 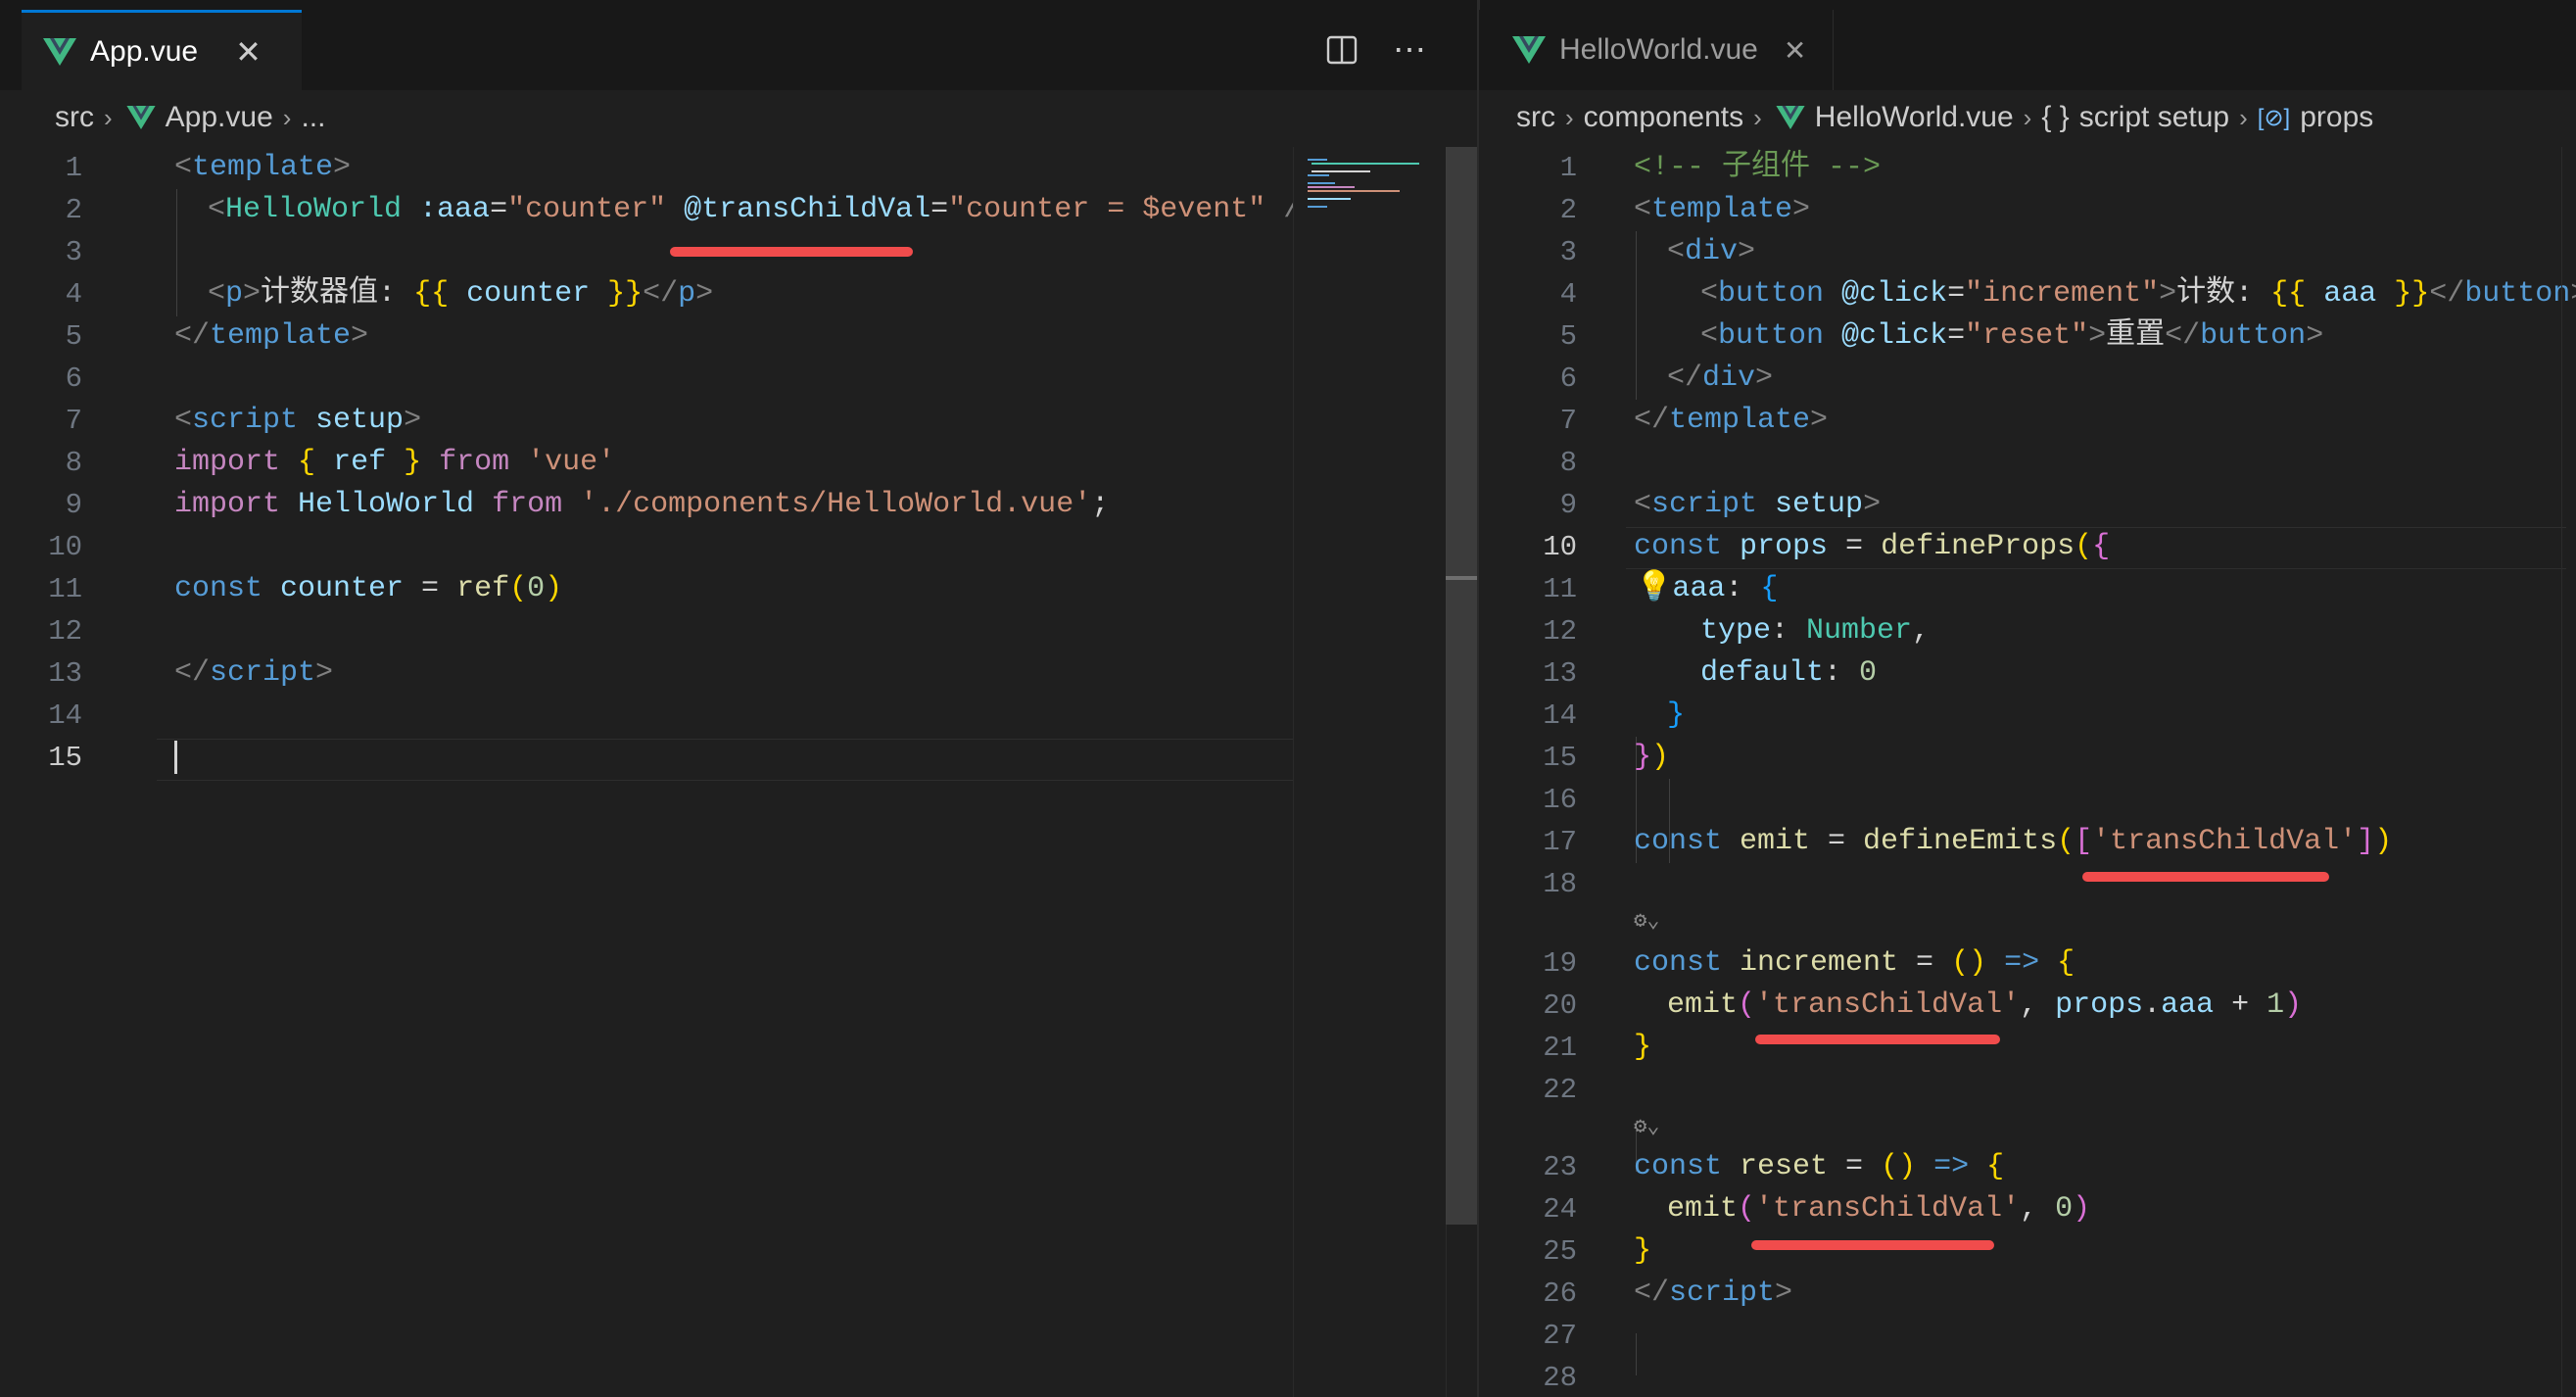 I want to click on code-line: <button @click="reset">重置</button>, so click(x=2012, y=336).